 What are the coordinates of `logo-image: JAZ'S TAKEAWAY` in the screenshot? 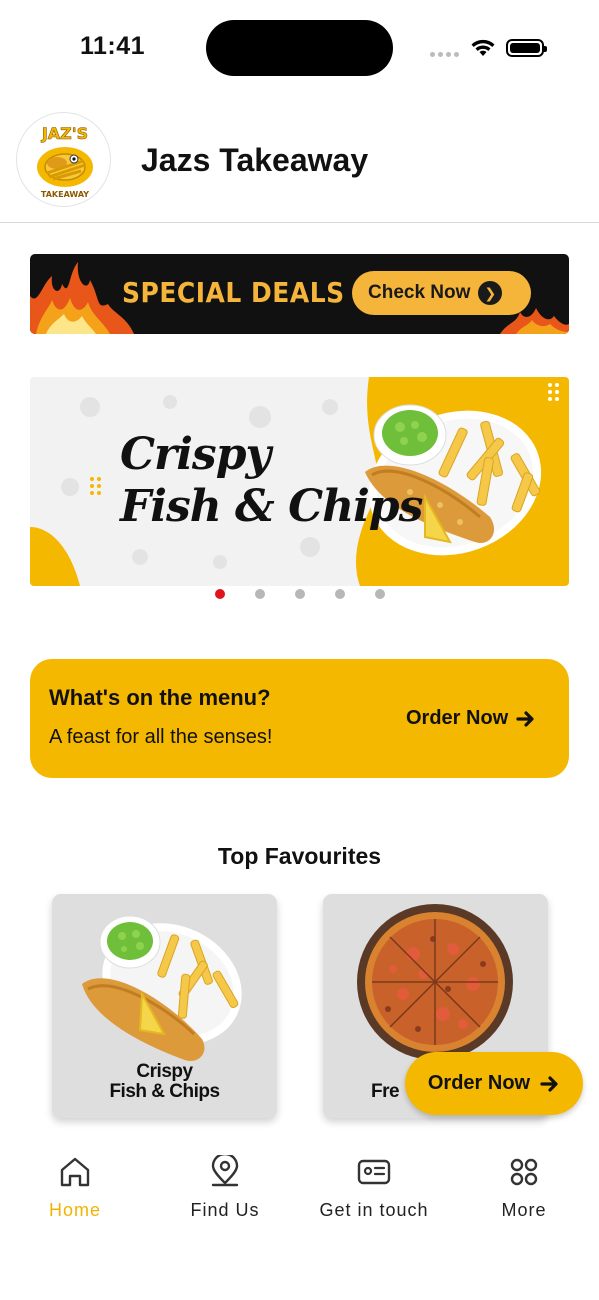 It's located at (65, 161).